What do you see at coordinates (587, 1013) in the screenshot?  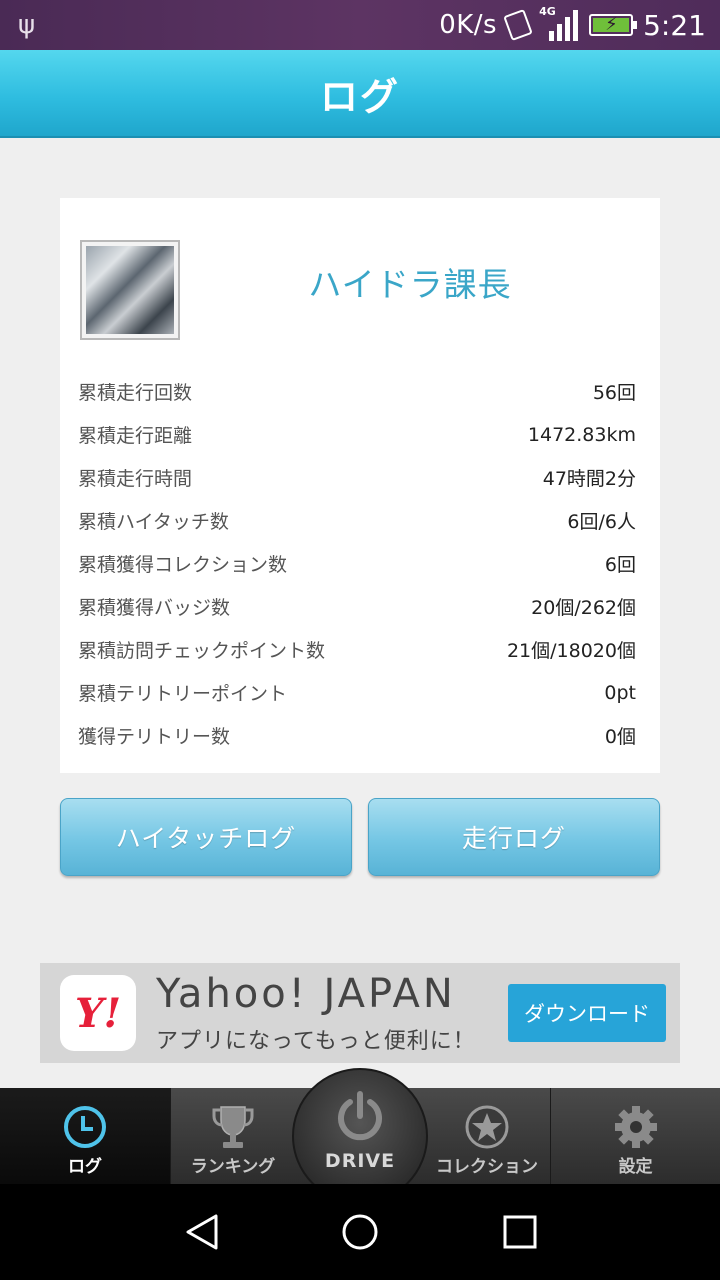 I see `ad-download-button: ダウンロード` at bounding box center [587, 1013].